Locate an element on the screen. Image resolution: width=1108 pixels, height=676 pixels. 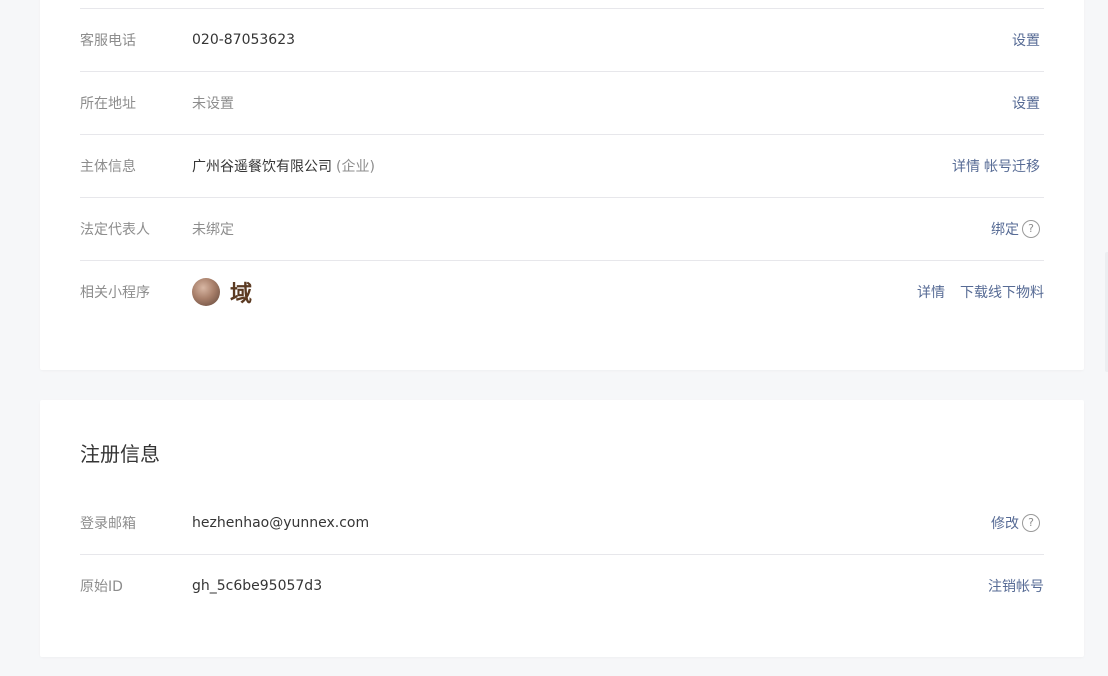
info-row-entity: 主体信息 广州谷遥餐饮有限公司 (企业) 详情 帐号迁移 is located at coordinates (562, 166).